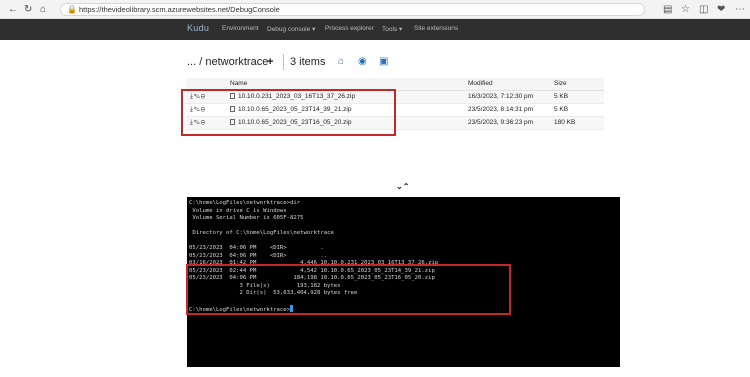 The height and width of the screenshot is (377, 750). What do you see at coordinates (383, 61) in the screenshot?
I see `drive-icon: ▣` at bounding box center [383, 61].